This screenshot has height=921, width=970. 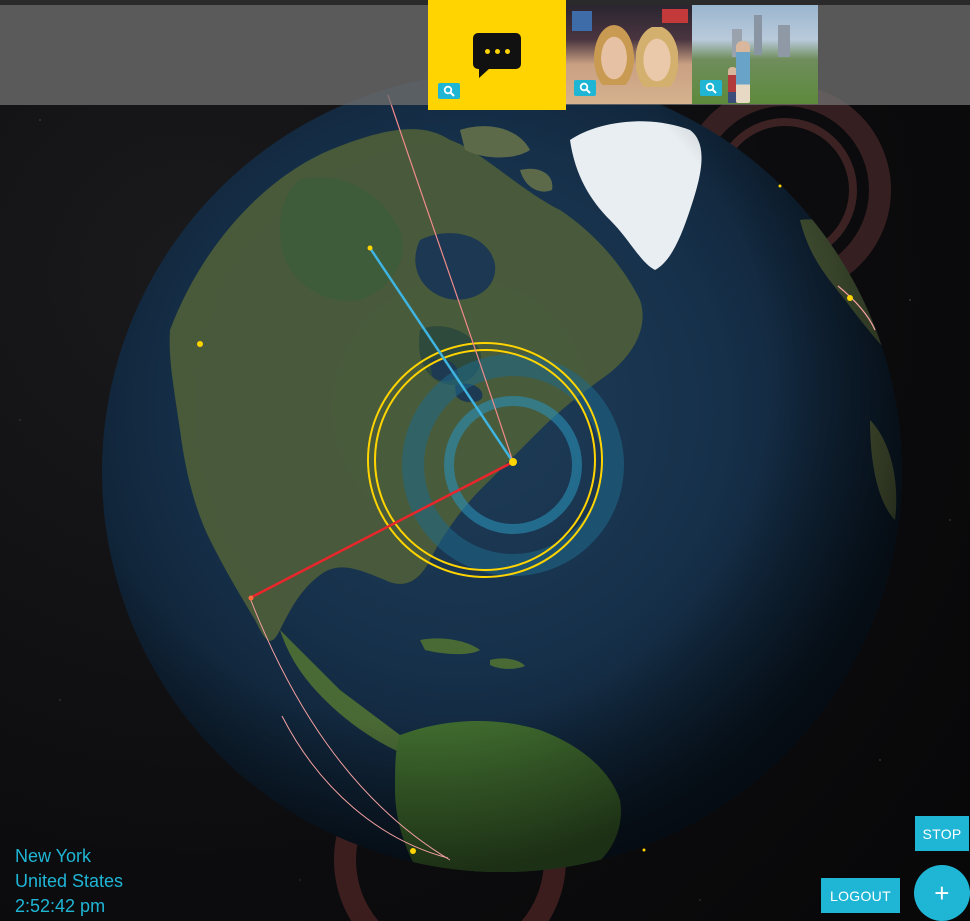 What do you see at coordinates (251, 598) in the screenshot?
I see `marker-mexico` at bounding box center [251, 598].